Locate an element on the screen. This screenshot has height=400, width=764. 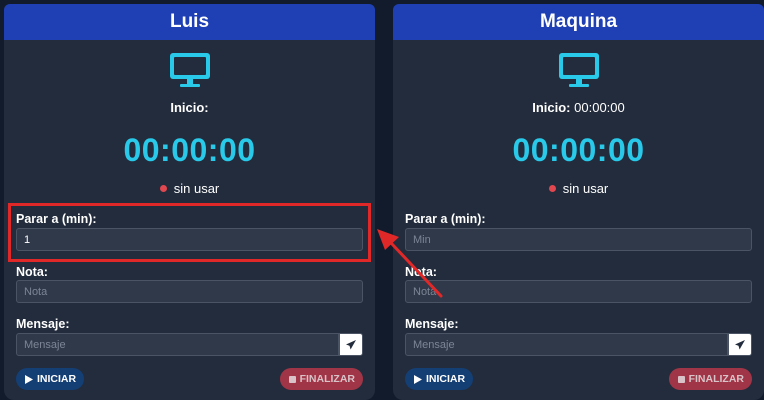
parar-input is located at coordinates (578, 239).